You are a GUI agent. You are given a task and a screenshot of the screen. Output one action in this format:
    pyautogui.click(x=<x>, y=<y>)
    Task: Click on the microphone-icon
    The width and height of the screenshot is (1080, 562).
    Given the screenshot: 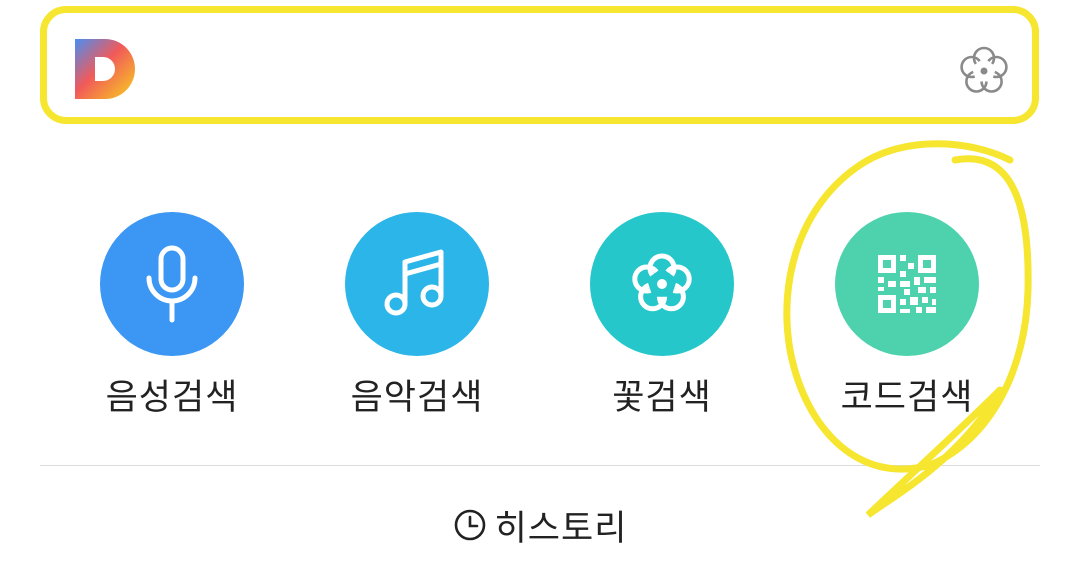 What is the action you would take?
    pyautogui.click(x=172, y=284)
    